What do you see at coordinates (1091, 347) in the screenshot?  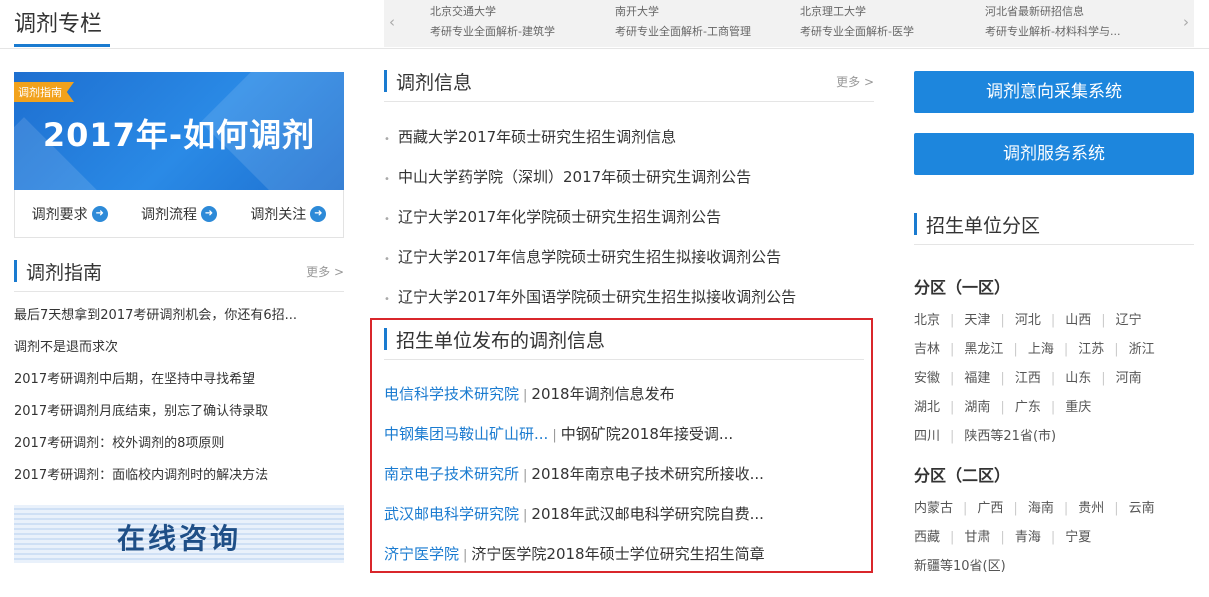 I see `province-link: 江苏` at bounding box center [1091, 347].